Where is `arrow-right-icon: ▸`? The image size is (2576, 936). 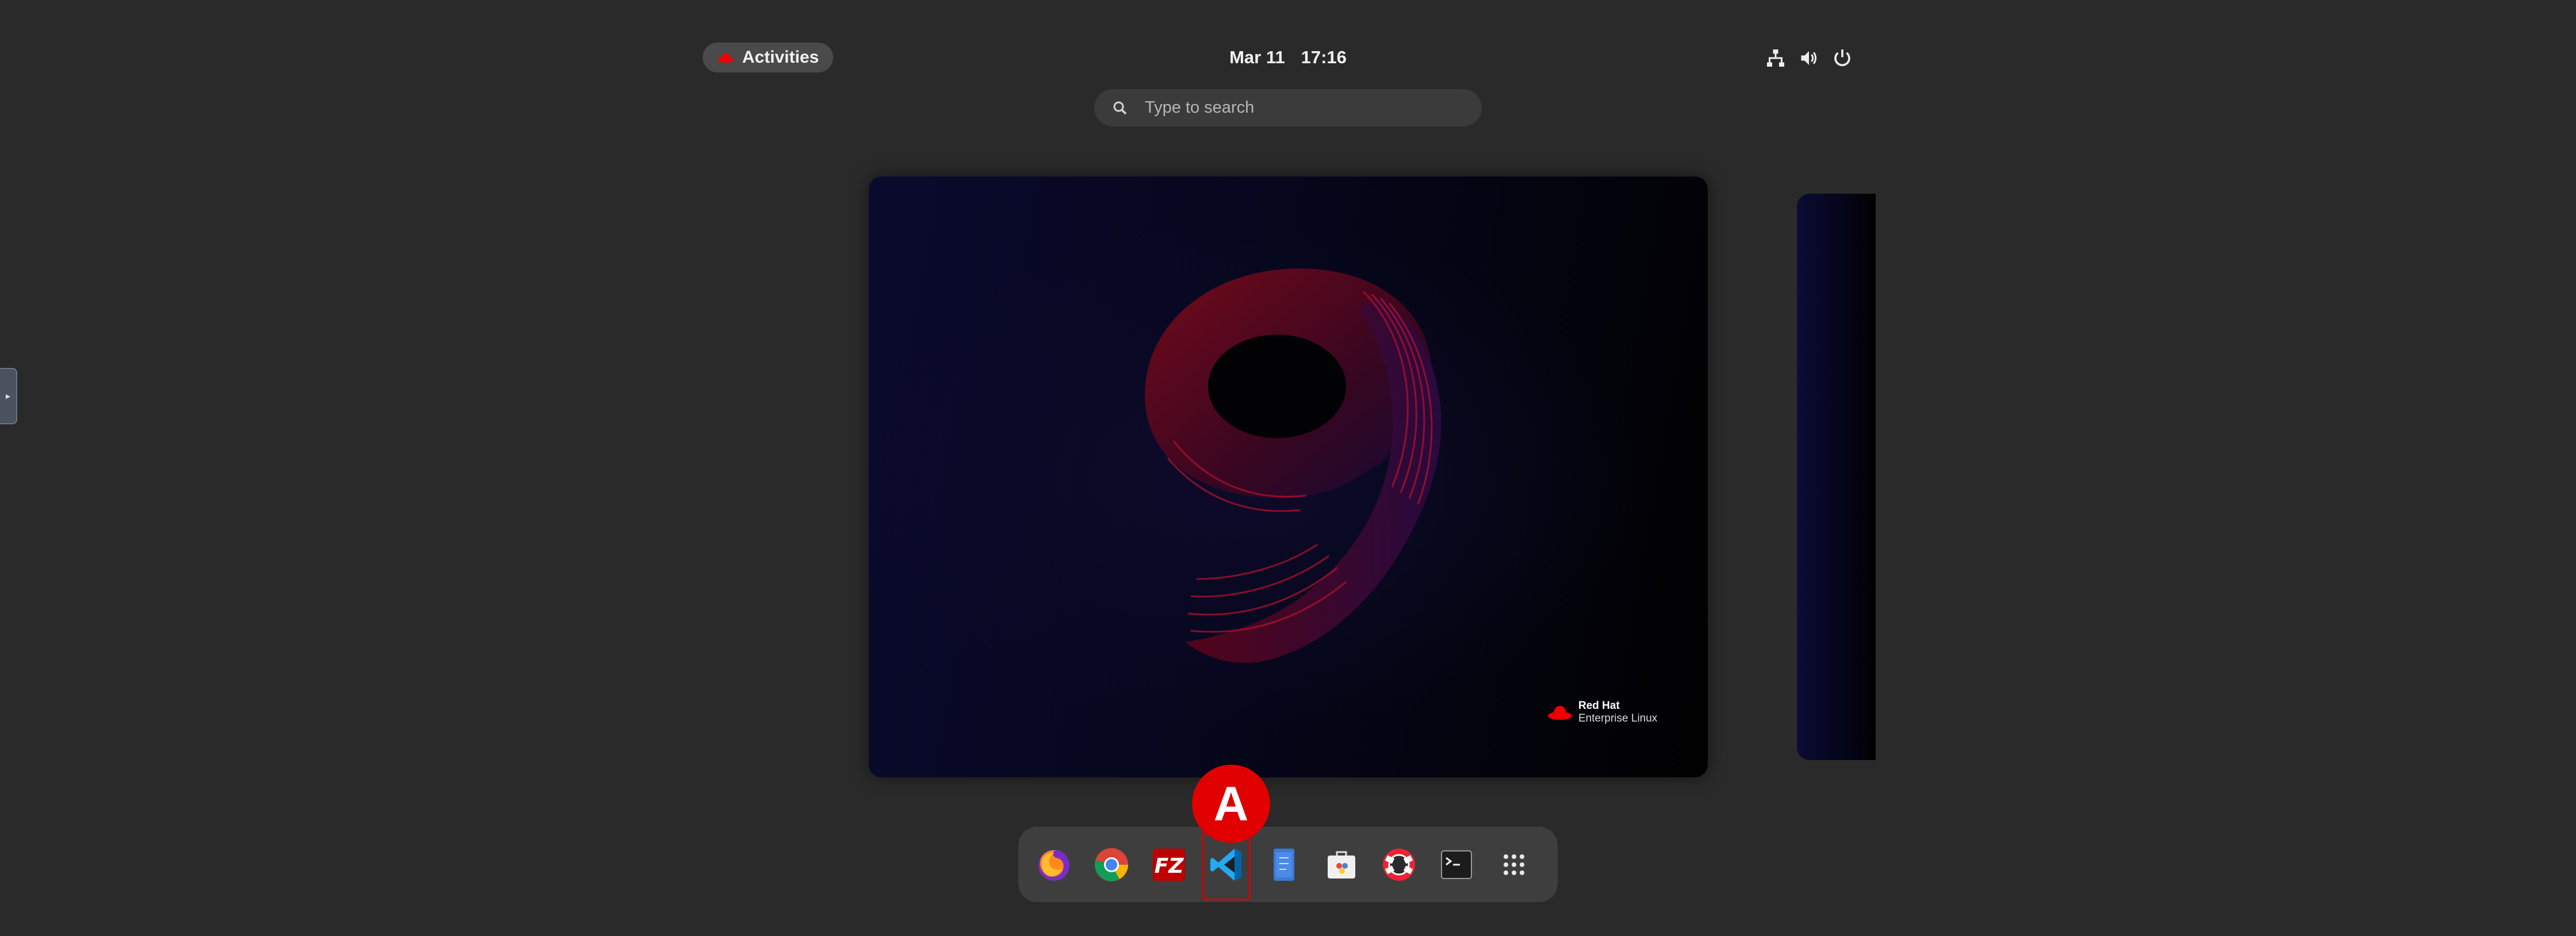 arrow-right-icon: ▸ is located at coordinates (8, 396).